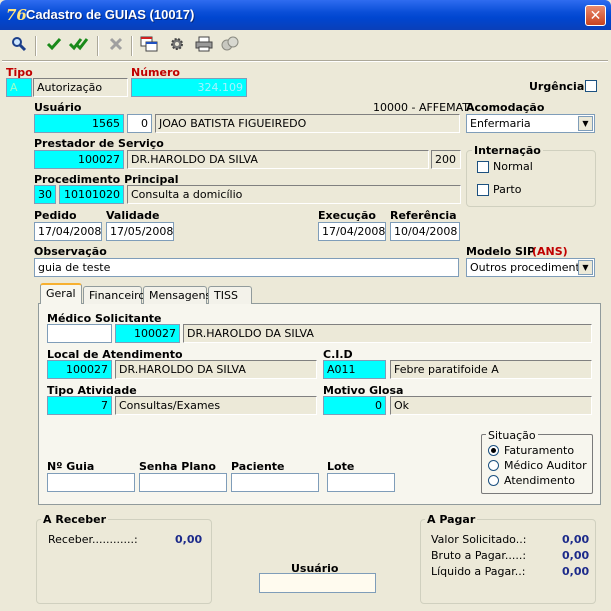 Image resolution: width=611 pixels, height=611 pixels. What do you see at coordinates (19, 87) in the screenshot?
I see `tipo-code-field: A` at bounding box center [19, 87].